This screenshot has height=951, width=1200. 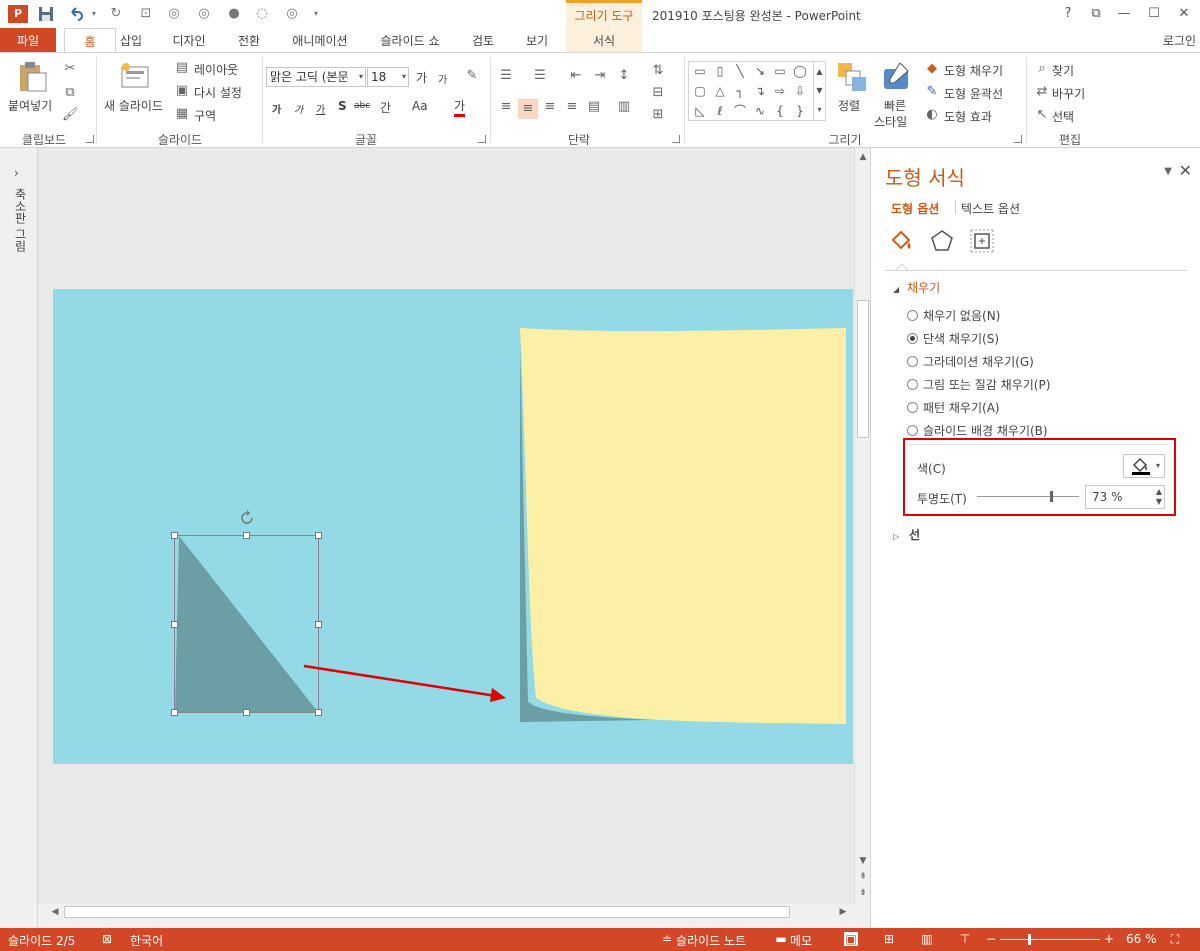 I want to click on oval-shape-icon: ◯, so click(x=800, y=71).